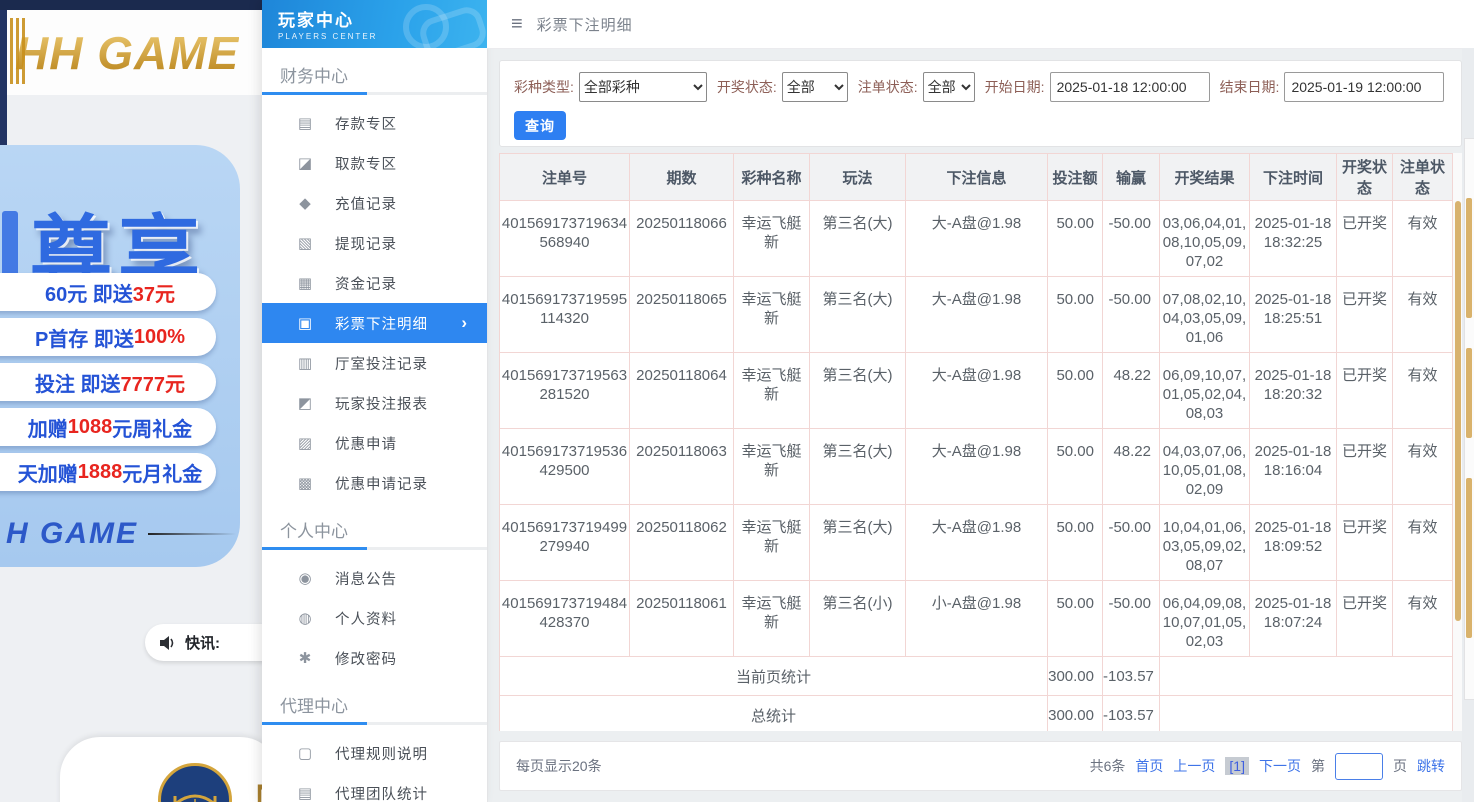 The image size is (1474, 802). What do you see at coordinates (1131, 177) in the screenshot?
I see `column-header: 输赢` at bounding box center [1131, 177].